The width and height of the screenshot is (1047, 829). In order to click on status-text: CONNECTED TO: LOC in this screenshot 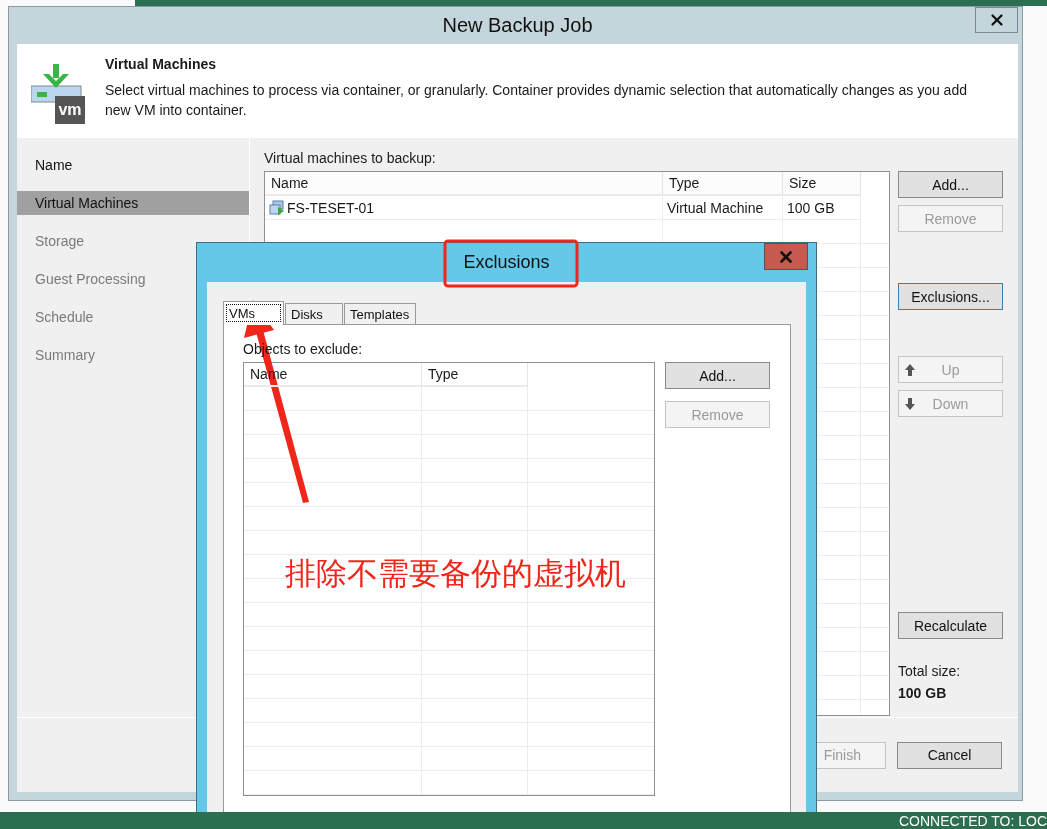, I will do `click(972, 820)`.